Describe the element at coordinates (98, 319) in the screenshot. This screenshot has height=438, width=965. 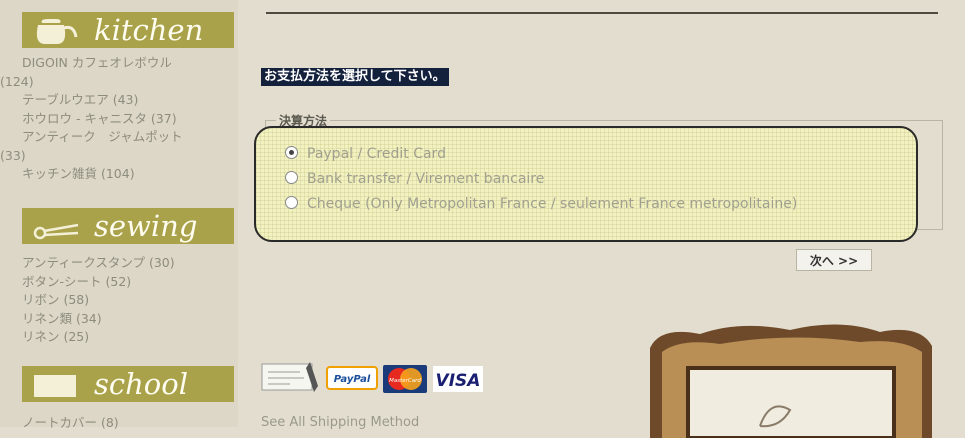
I see `sidebar-item-linen-goods: リネン類 (34)` at that location.